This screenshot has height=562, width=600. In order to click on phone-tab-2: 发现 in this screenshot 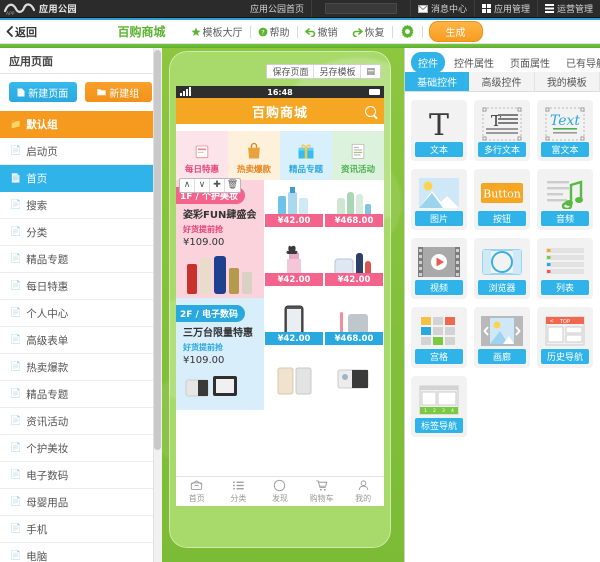, I will do `click(280, 491)`.